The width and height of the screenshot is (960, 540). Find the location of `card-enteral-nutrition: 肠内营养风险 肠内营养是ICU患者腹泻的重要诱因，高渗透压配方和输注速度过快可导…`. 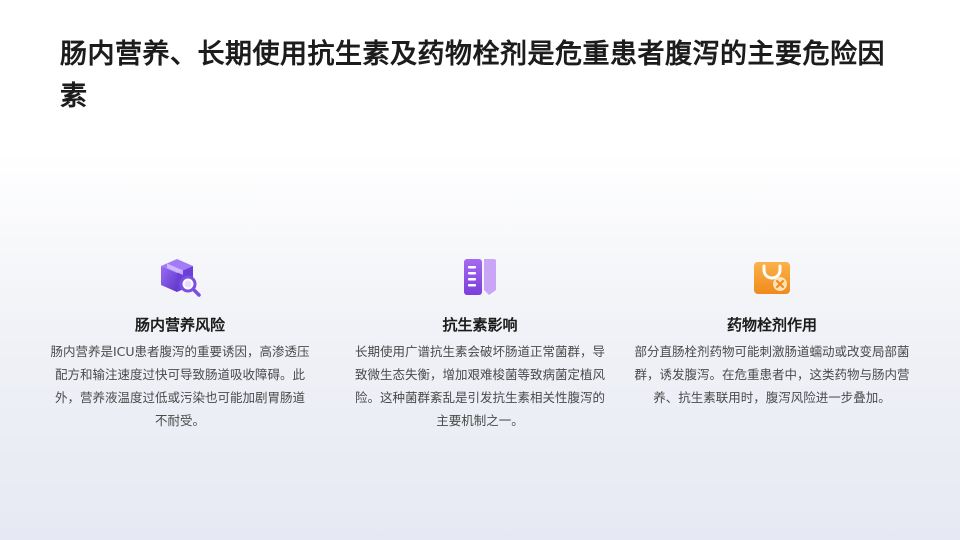

card-enteral-nutrition: 肠内营养风险 肠内营养是ICU患者腹泻的重要诱因，高渗透压配方和输注速度过快可导… is located at coordinates (180, 343).